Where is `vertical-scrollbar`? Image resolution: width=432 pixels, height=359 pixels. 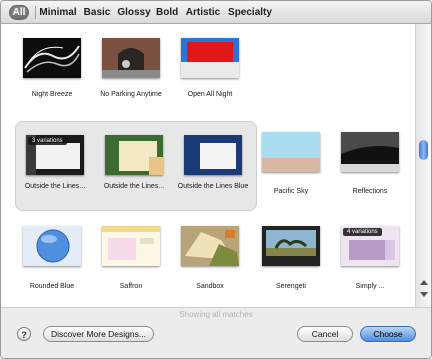
vertical-scrollbar is located at coordinates (423, 165).